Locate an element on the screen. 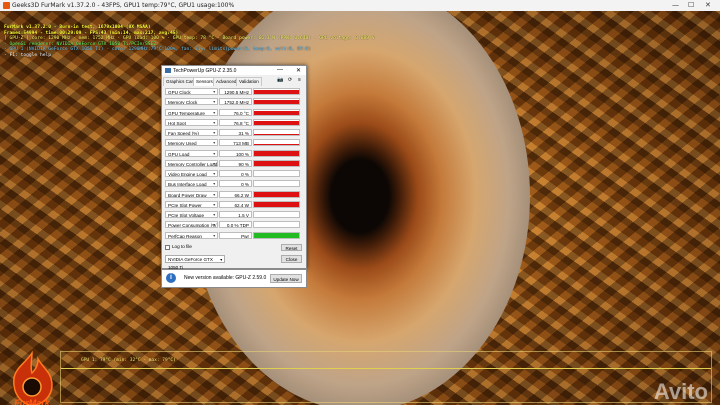 The width and height of the screenshot is (720, 405). avito-watermark: Avito is located at coordinates (681, 392).